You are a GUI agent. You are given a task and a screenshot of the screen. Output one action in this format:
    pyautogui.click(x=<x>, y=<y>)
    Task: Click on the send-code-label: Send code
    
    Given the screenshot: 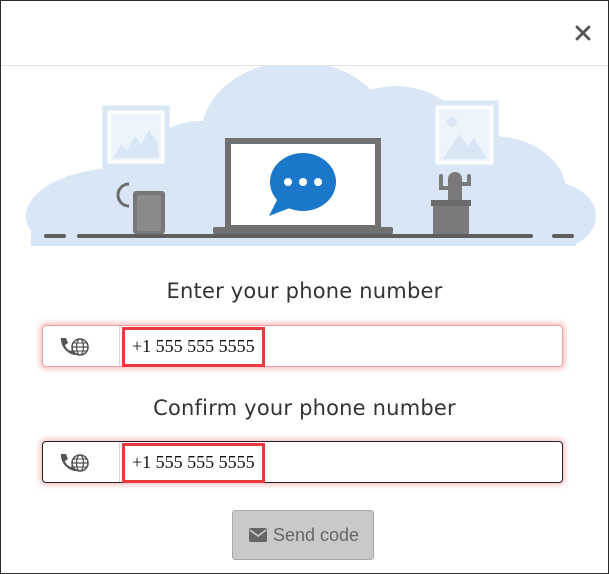 What is the action you would take?
    pyautogui.click(x=316, y=535)
    